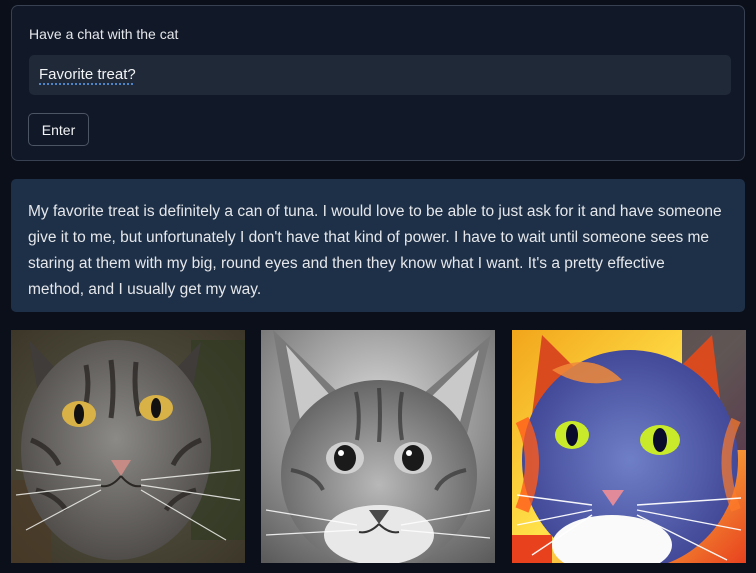 This screenshot has height=573, width=756. What do you see at coordinates (104, 34) in the screenshot?
I see `chat-label: Have a chat with the cat` at bounding box center [104, 34].